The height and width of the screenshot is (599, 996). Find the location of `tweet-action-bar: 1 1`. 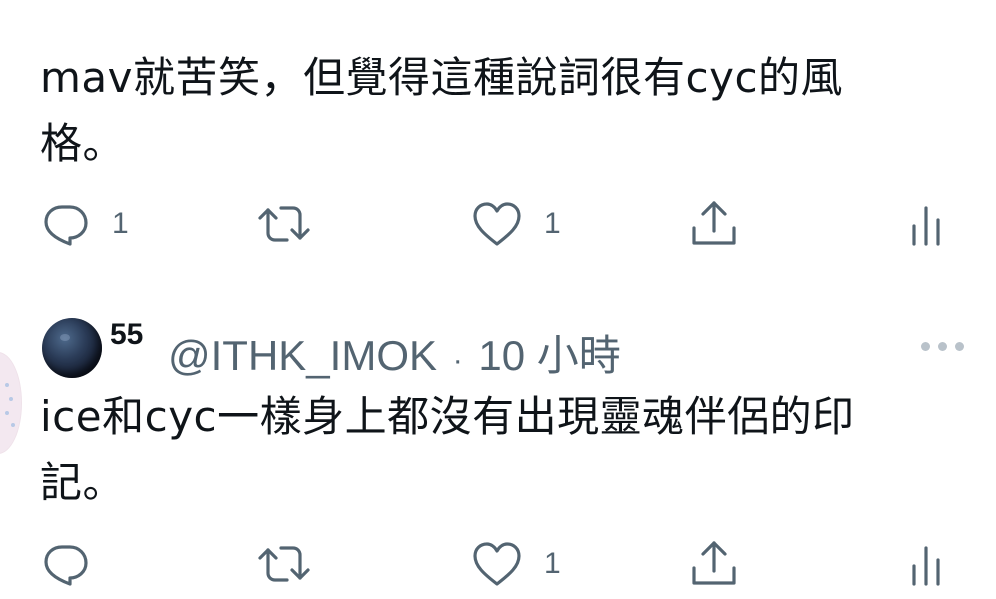

tweet-action-bar: 1 1 is located at coordinates (498, 224).